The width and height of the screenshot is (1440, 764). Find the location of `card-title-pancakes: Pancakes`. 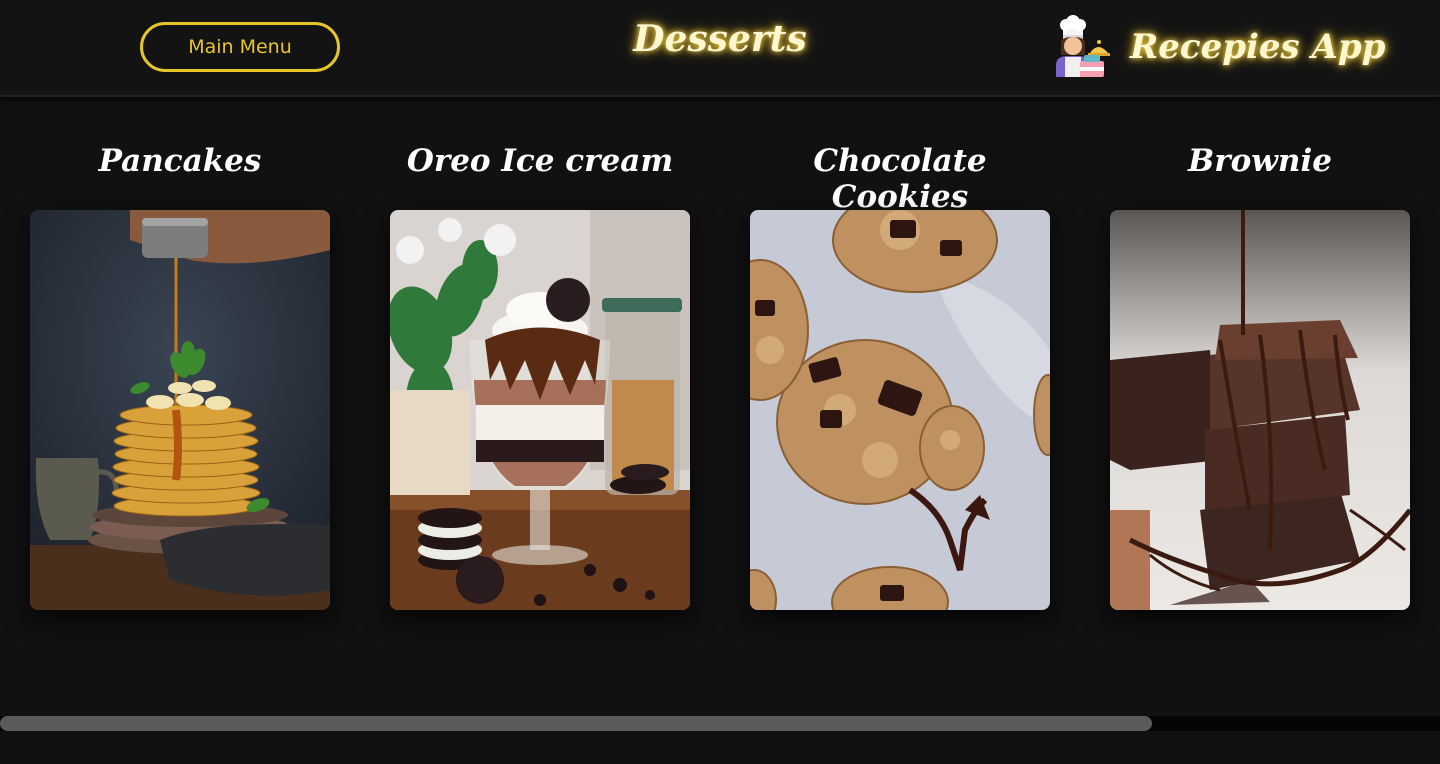

card-title-pancakes: Pancakes is located at coordinates (180, 161).